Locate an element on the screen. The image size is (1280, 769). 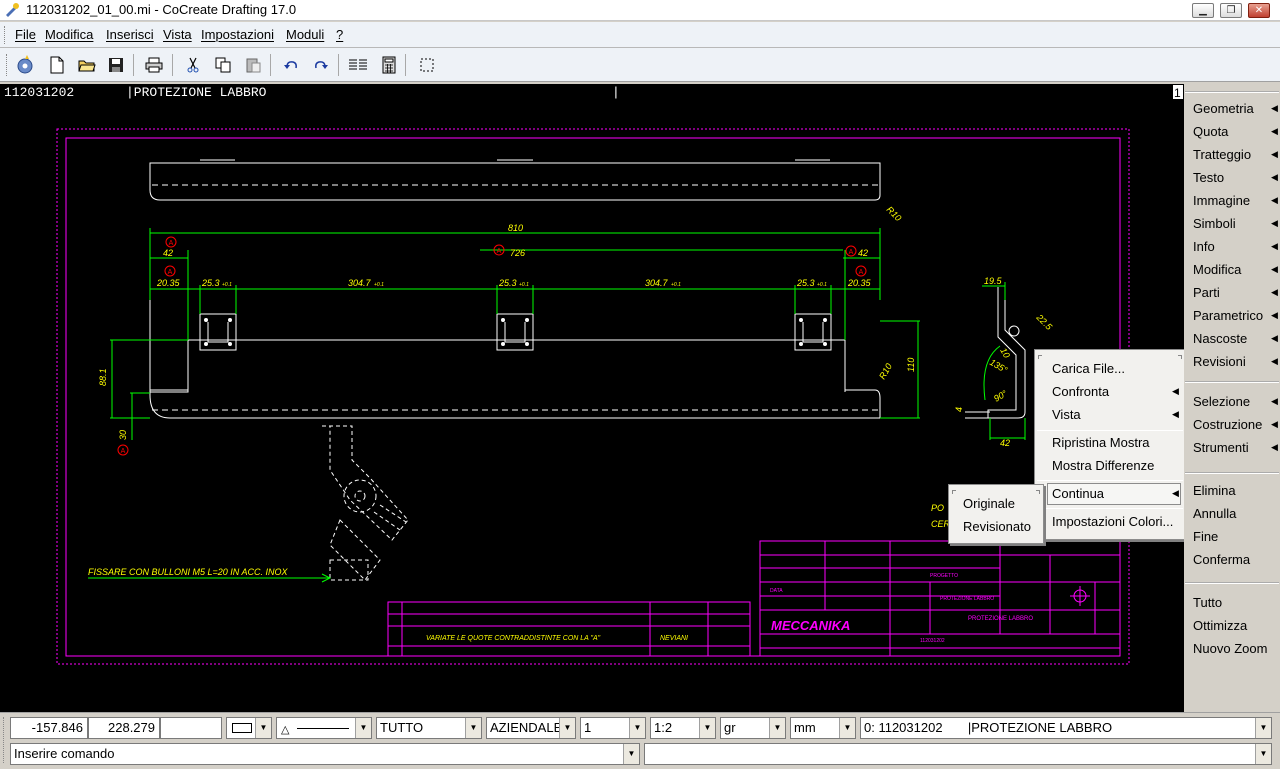
menu-impostazioni: Impostazioni is located at coordinates (237, 34).